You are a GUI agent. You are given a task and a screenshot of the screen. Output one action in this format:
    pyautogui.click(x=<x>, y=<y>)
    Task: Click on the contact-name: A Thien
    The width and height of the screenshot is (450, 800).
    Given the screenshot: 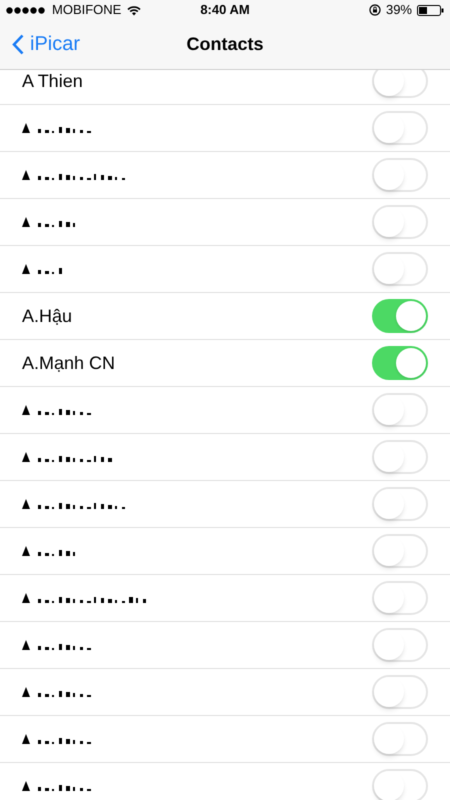 What is the action you would take?
    pyautogui.click(x=52, y=81)
    